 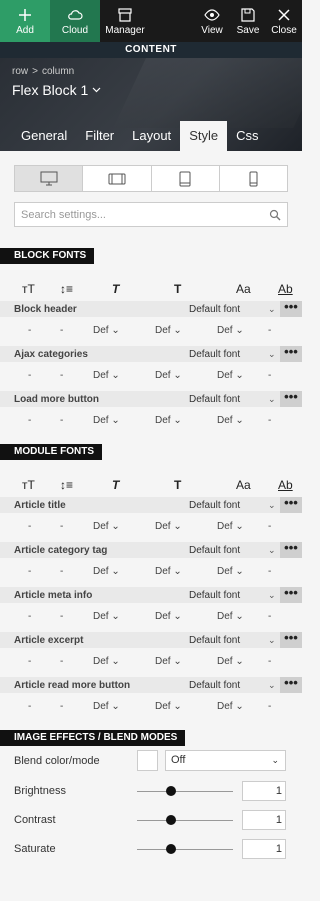 I want to click on manager-label: Manager, so click(x=125, y=30).